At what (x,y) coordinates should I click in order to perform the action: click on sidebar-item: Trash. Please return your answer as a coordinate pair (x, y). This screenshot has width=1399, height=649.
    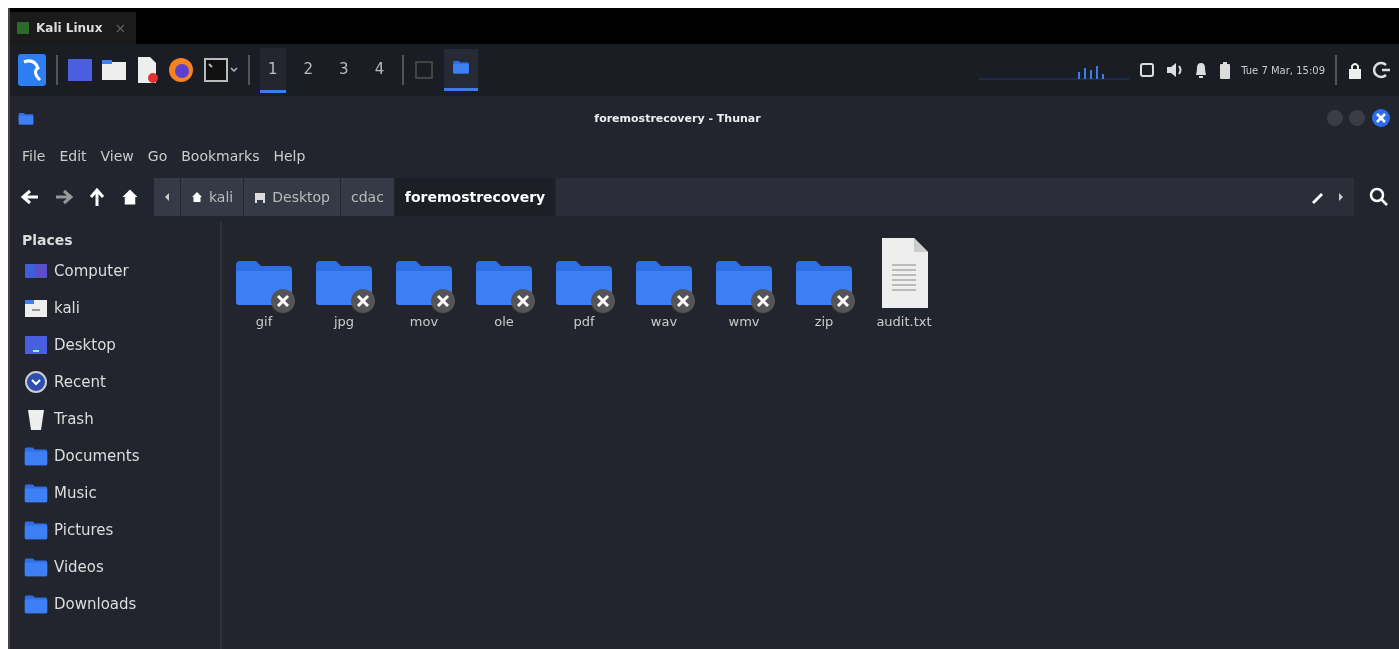
    Looking at the image, I should click on (115, 418).